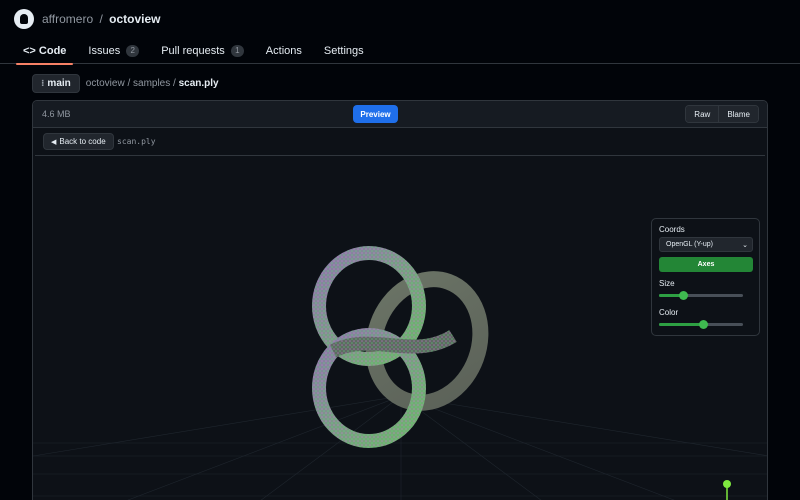 The height and width of the screenshot is (500, 800). I want to click on back-to-code-button: ◀ Back to code, so click(78, 141).